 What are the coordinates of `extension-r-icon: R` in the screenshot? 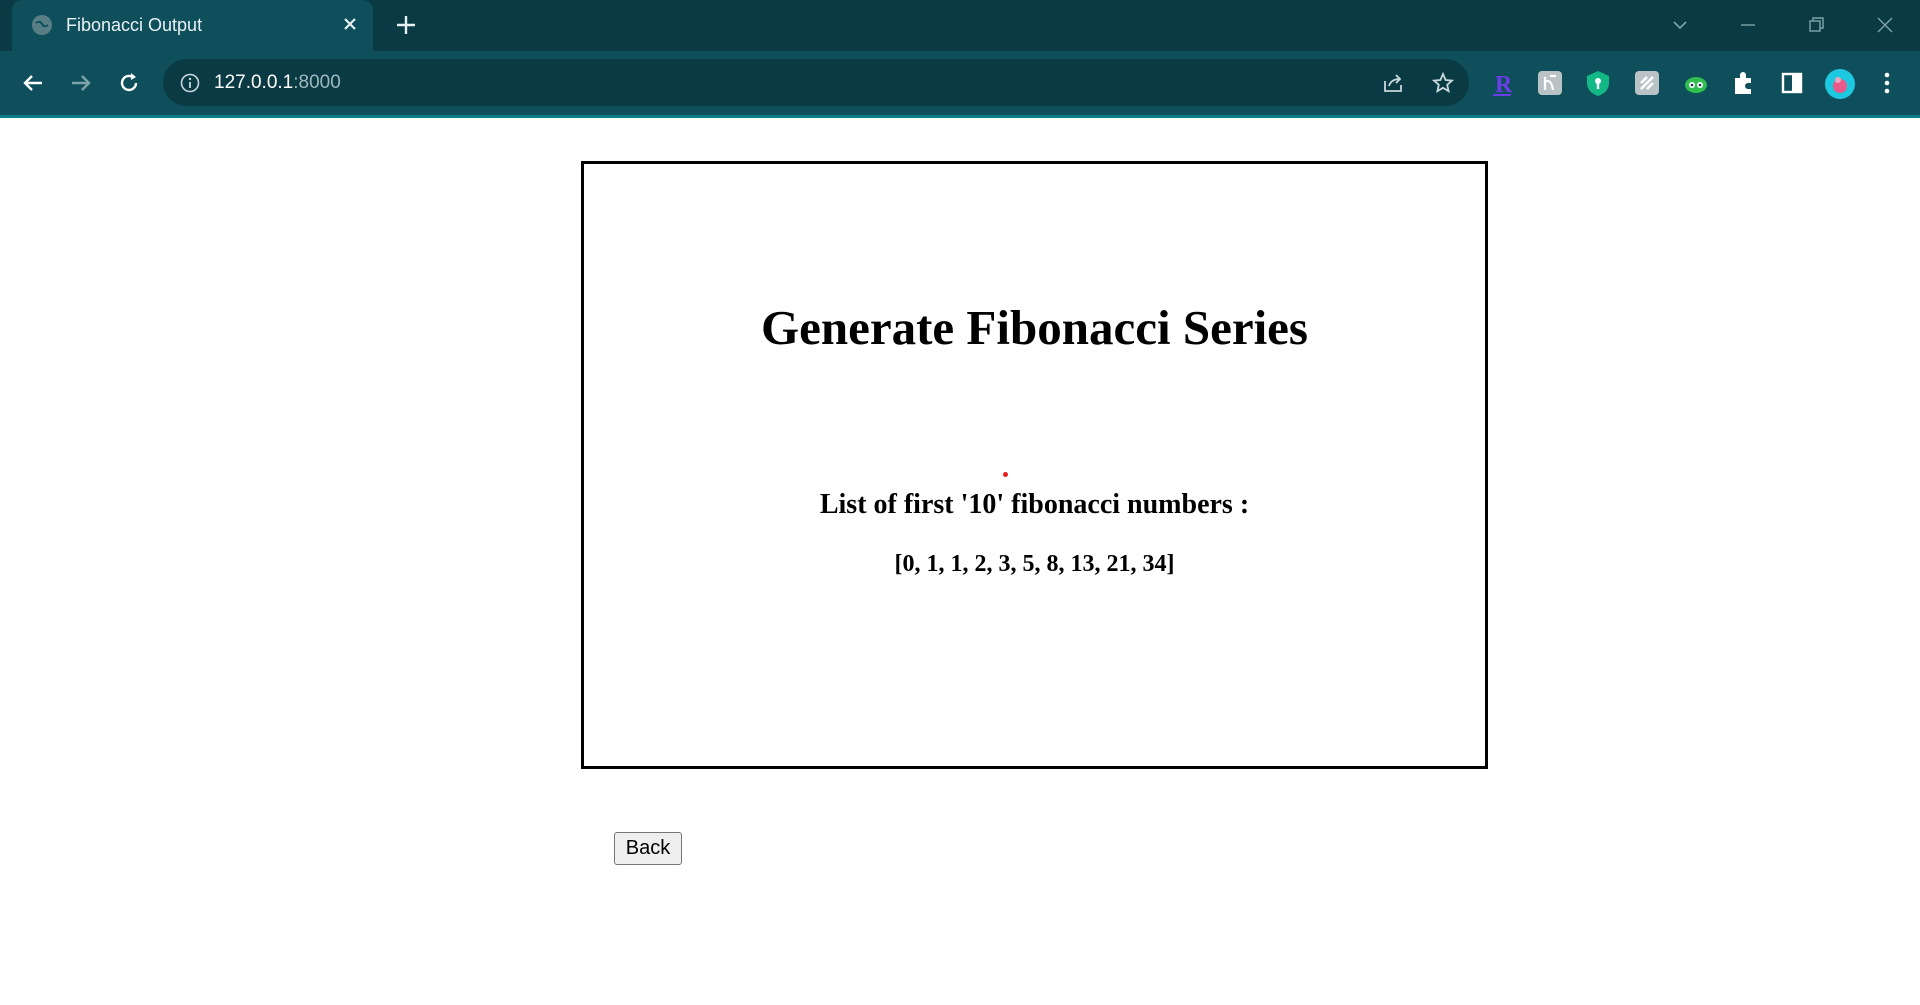 It's located at (1502, 83).